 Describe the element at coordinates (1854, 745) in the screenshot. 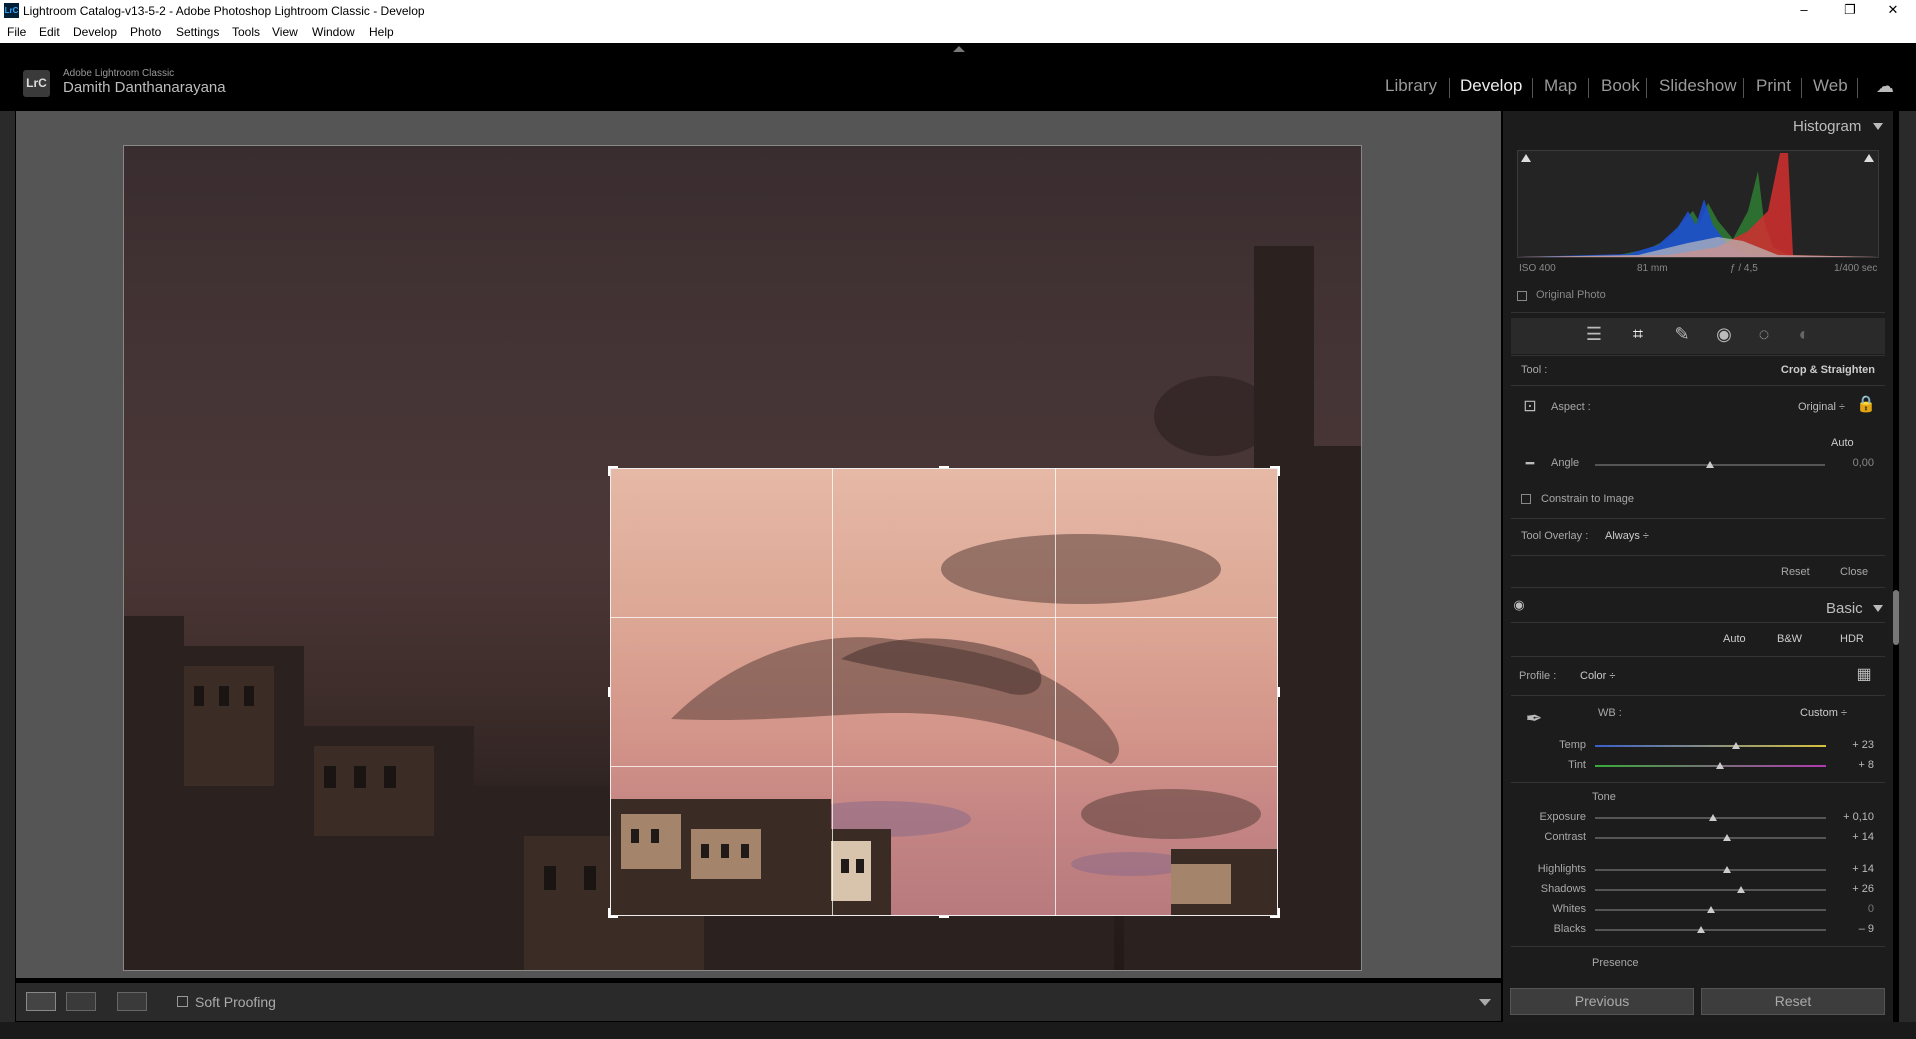

I see `temp-value: + 23` at that location.